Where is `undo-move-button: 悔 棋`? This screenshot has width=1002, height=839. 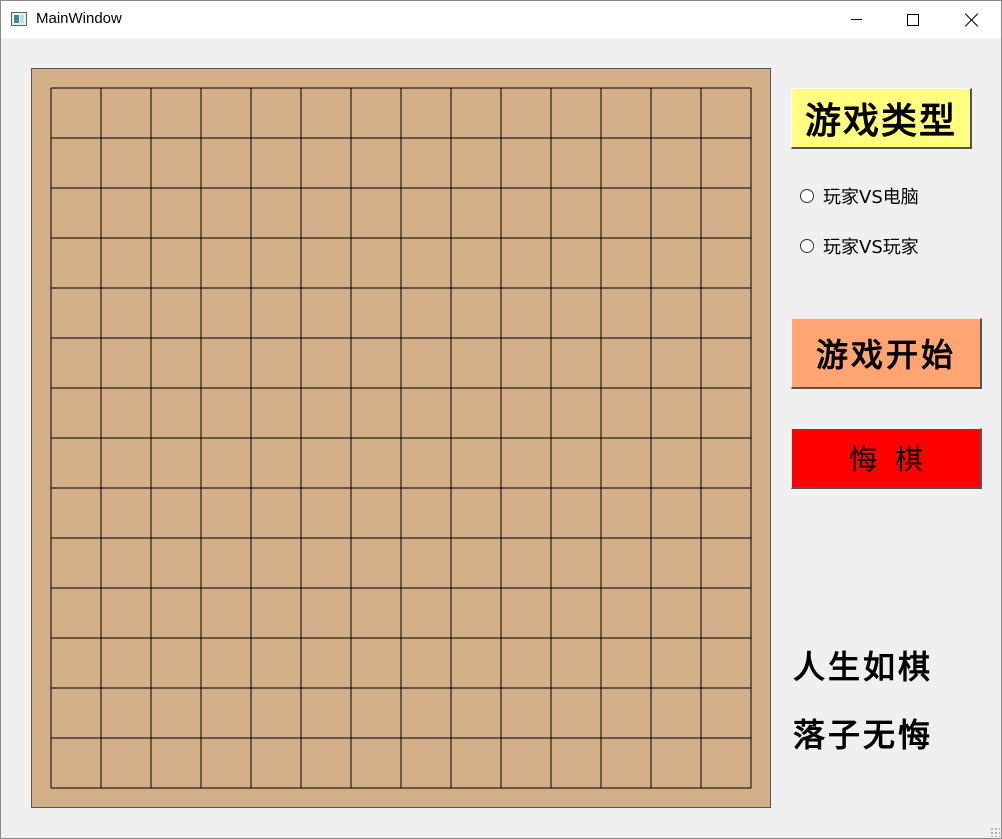
undo-move-button: 悔 棋 is located at coordinates (886, 458).